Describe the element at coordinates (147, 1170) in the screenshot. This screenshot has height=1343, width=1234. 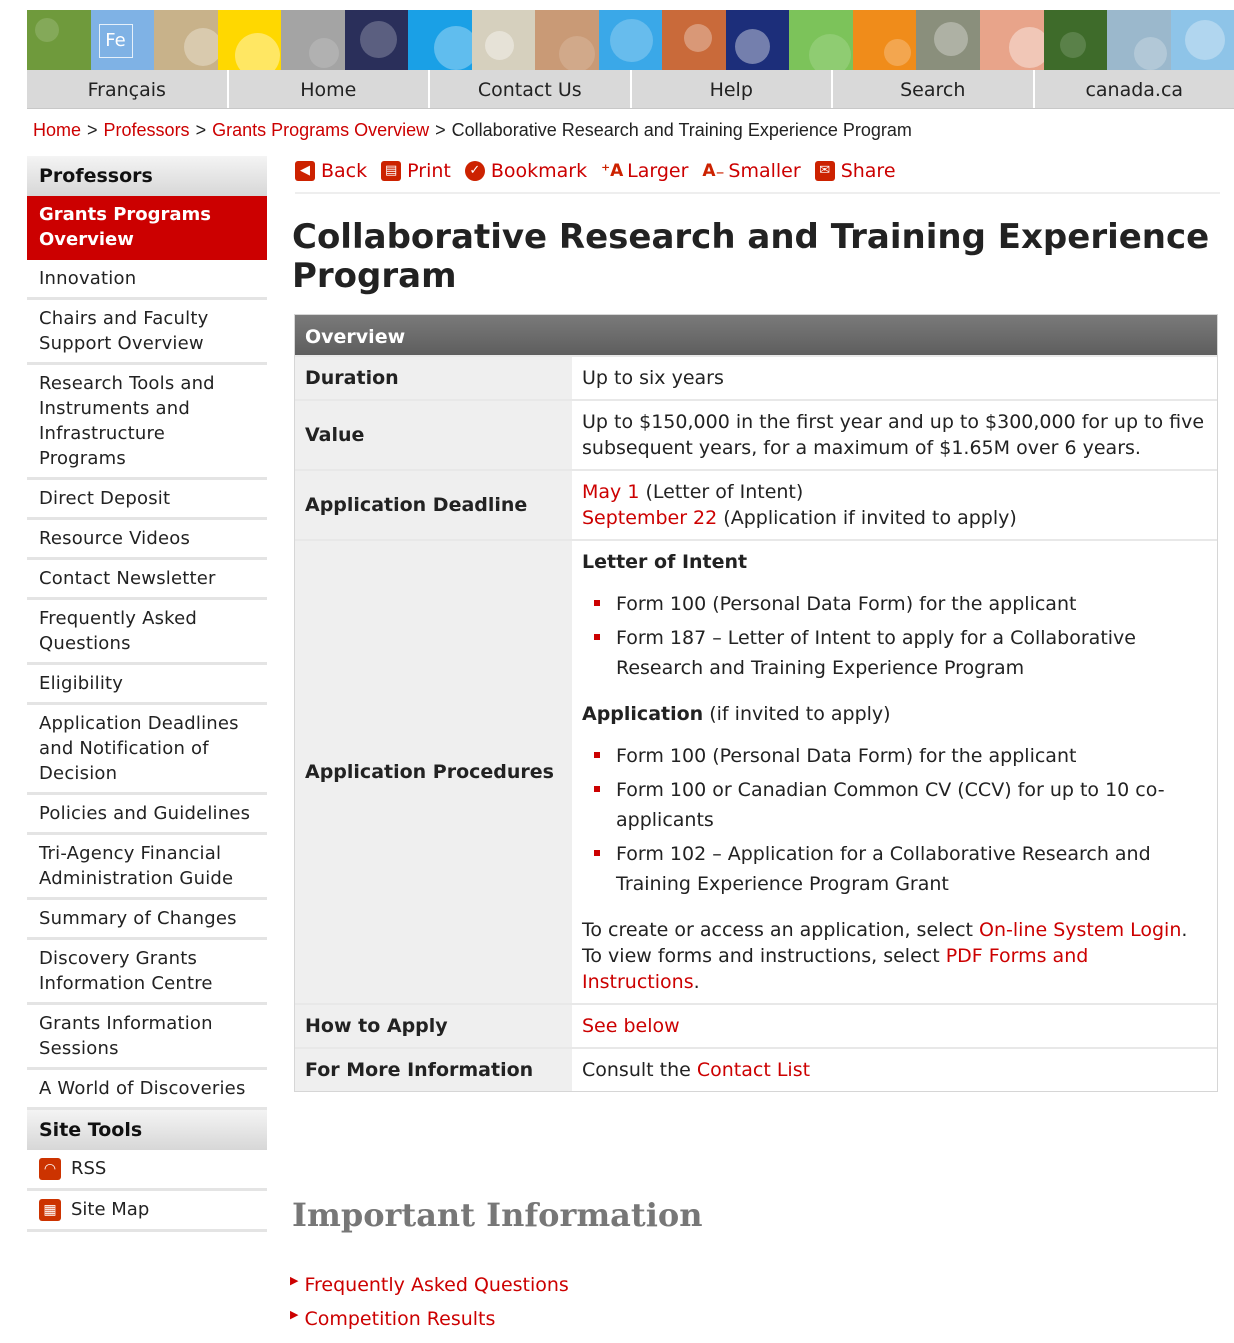
I see `sidebar-tool-rss: ◠ RSS` at that location.